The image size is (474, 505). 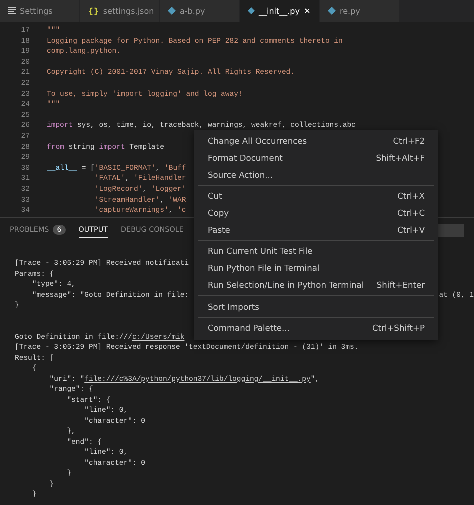 What do you see at coordinates (12, 11) in the screenshot?
I see `lines-icon` at bounding box center [12, 11].